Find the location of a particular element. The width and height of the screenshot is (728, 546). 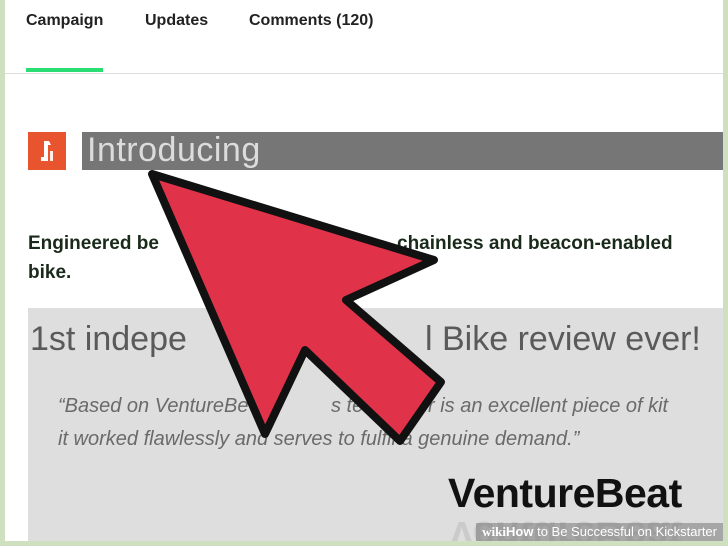

quote-line1-mid: s tests, th is located at coordinates (374, 406).